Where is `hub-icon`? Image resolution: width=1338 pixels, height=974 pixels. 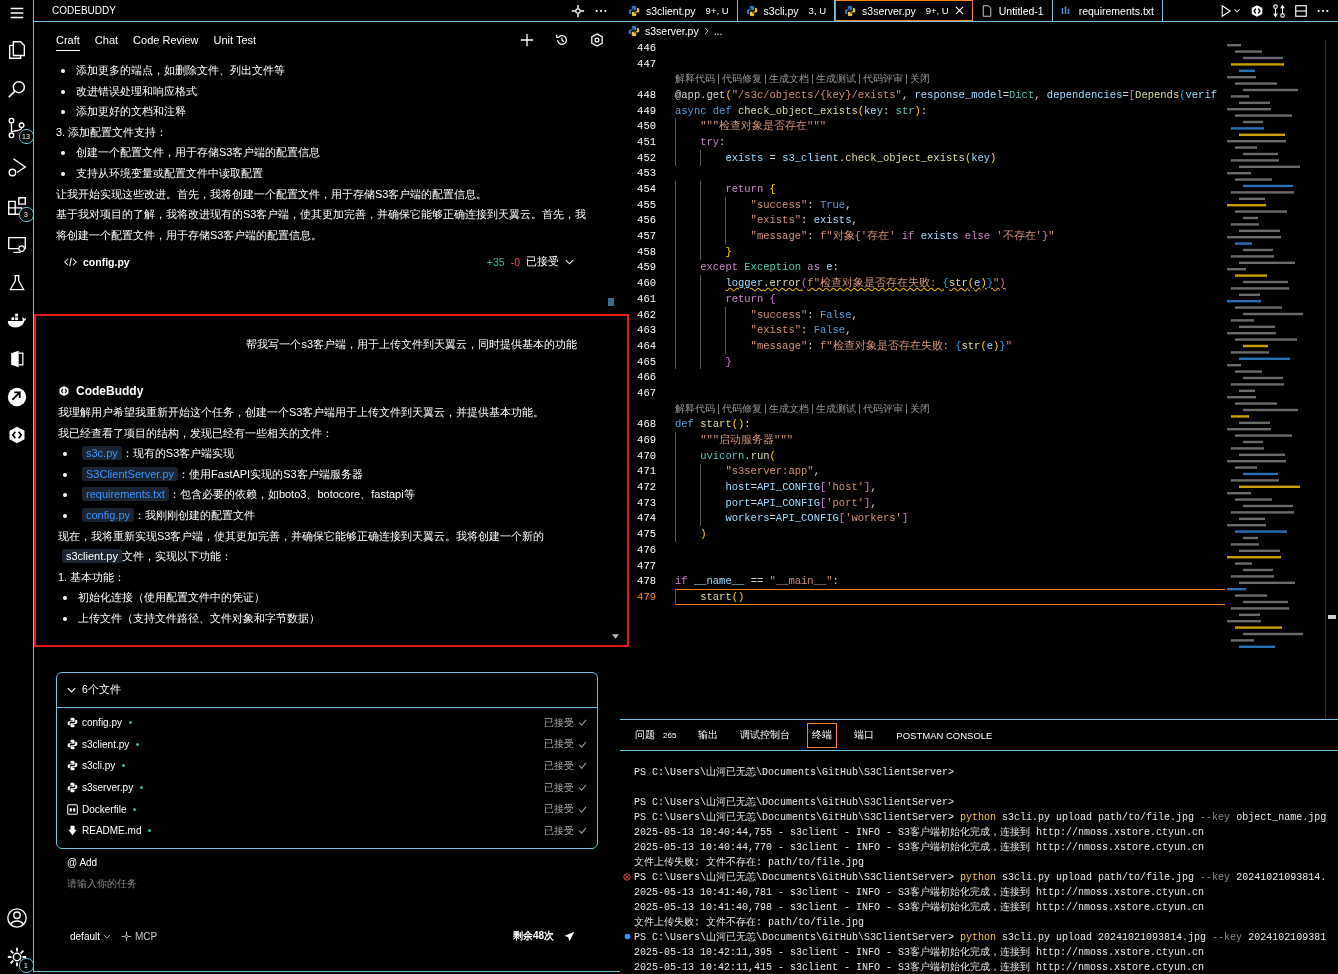
hub-icon is located at coordinates (578, 10).